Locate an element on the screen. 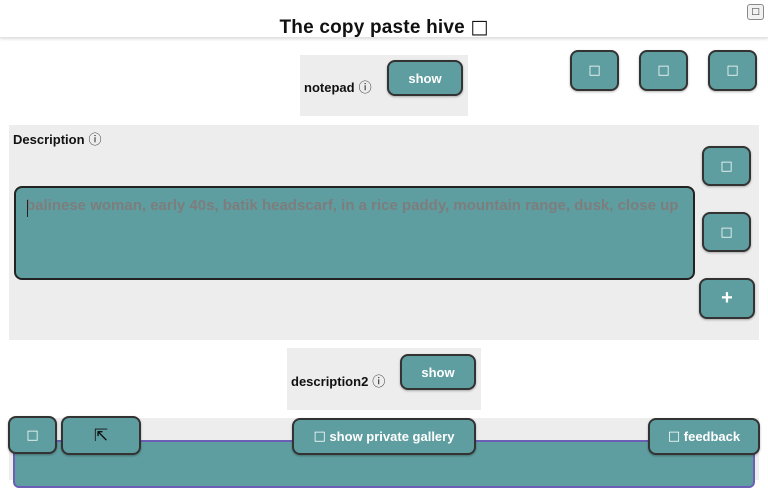 The width and height of the screenshot is (768, 488). notepad-label-group: notepad ⓘ is located at coordinates (338, 86).